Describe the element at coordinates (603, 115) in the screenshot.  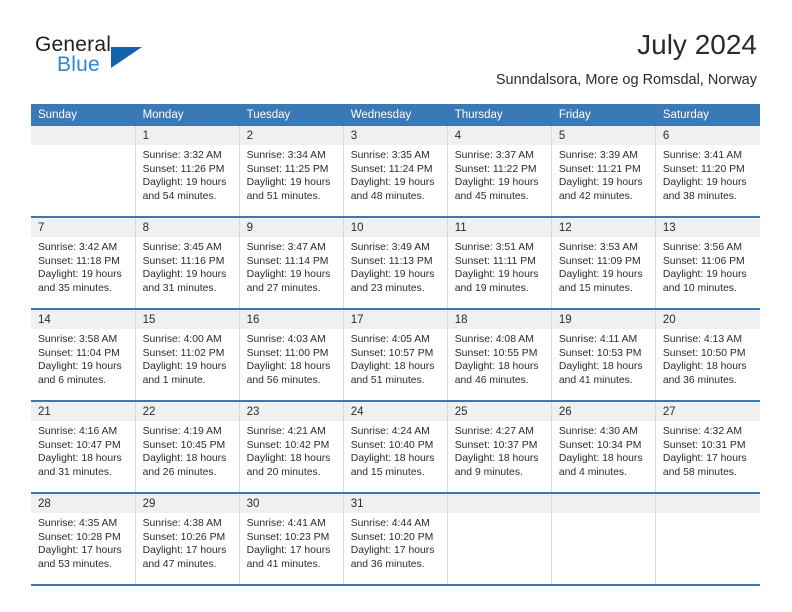
I see `weekday-header-friday: Friday` at that location.